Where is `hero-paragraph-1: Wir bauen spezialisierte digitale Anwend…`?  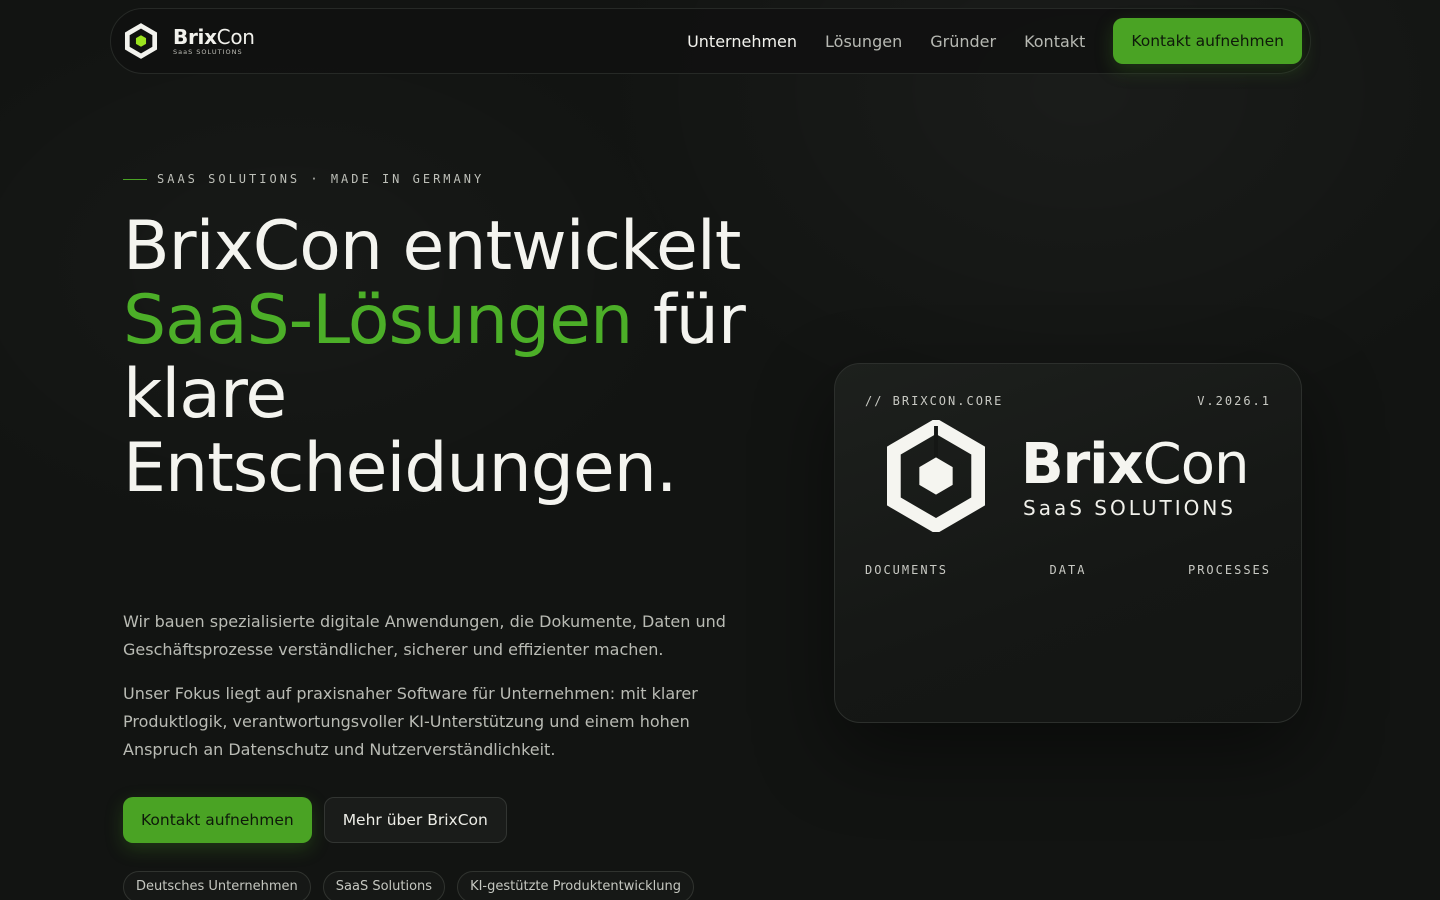 hero-paragraph-1: Wir bauen spezialisierte digitale Anwend… is located at coordinates (424, 635).